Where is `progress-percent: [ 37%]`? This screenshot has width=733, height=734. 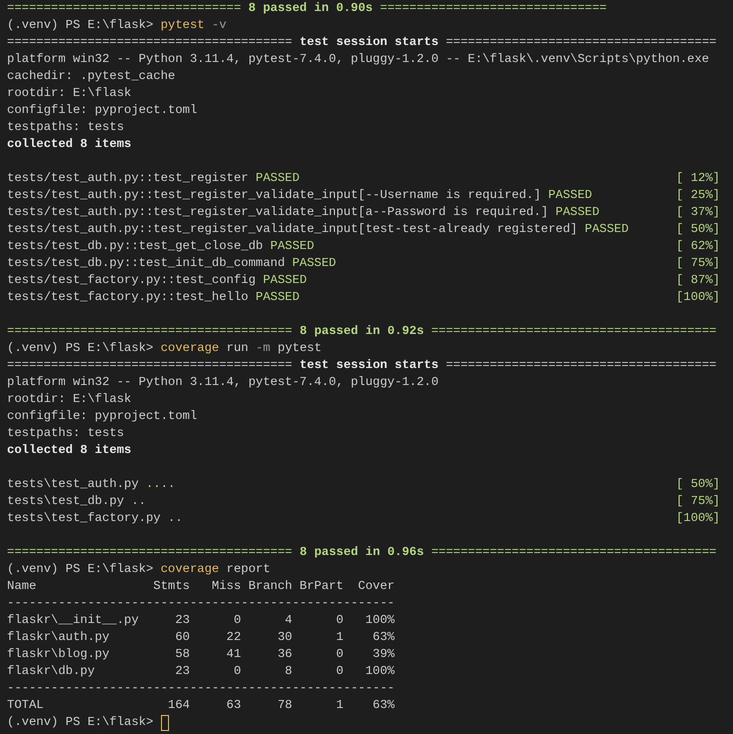
progress-percent: [ 37%] is located at coordinates (698, 212).